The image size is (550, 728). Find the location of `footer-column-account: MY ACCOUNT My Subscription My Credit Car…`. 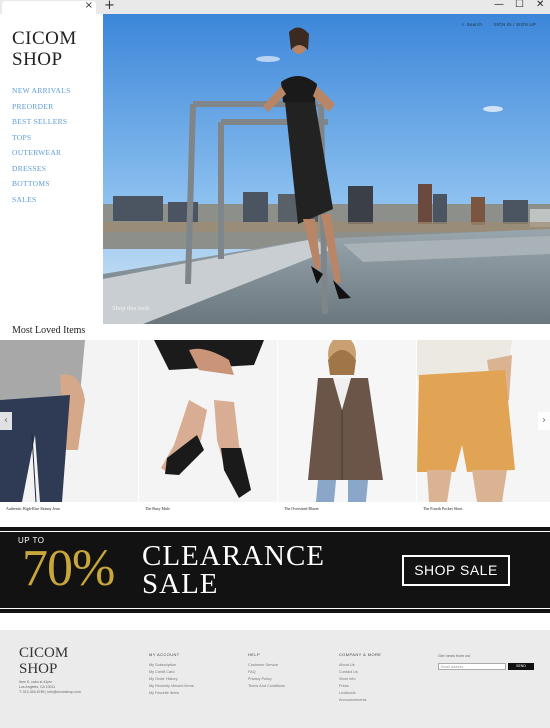

footer-column-account: MY ACCOUNT My Subscription My Credit Car… is located at coordinates (171, 674).